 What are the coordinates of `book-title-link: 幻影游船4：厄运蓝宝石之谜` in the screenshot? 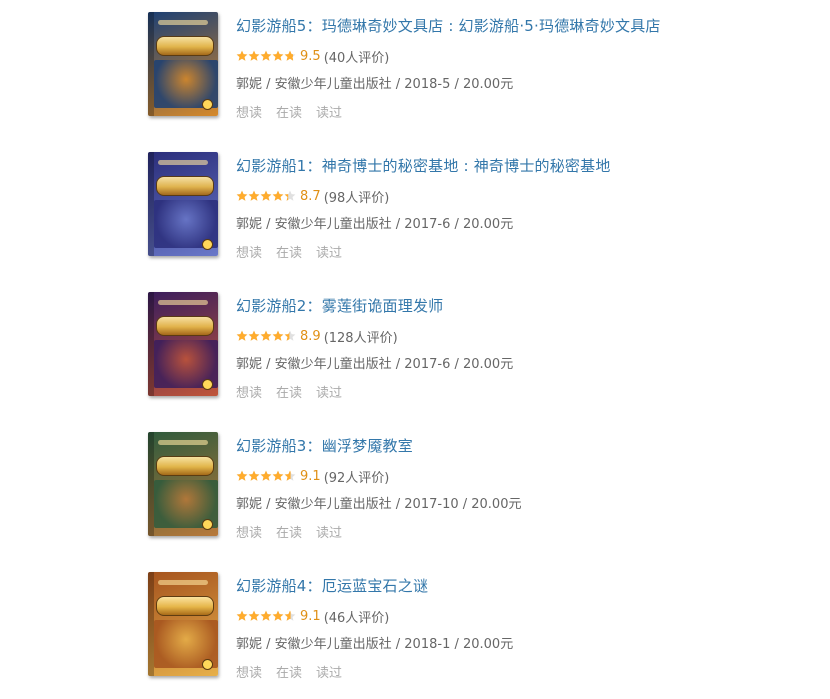 It's located at (332, 585).